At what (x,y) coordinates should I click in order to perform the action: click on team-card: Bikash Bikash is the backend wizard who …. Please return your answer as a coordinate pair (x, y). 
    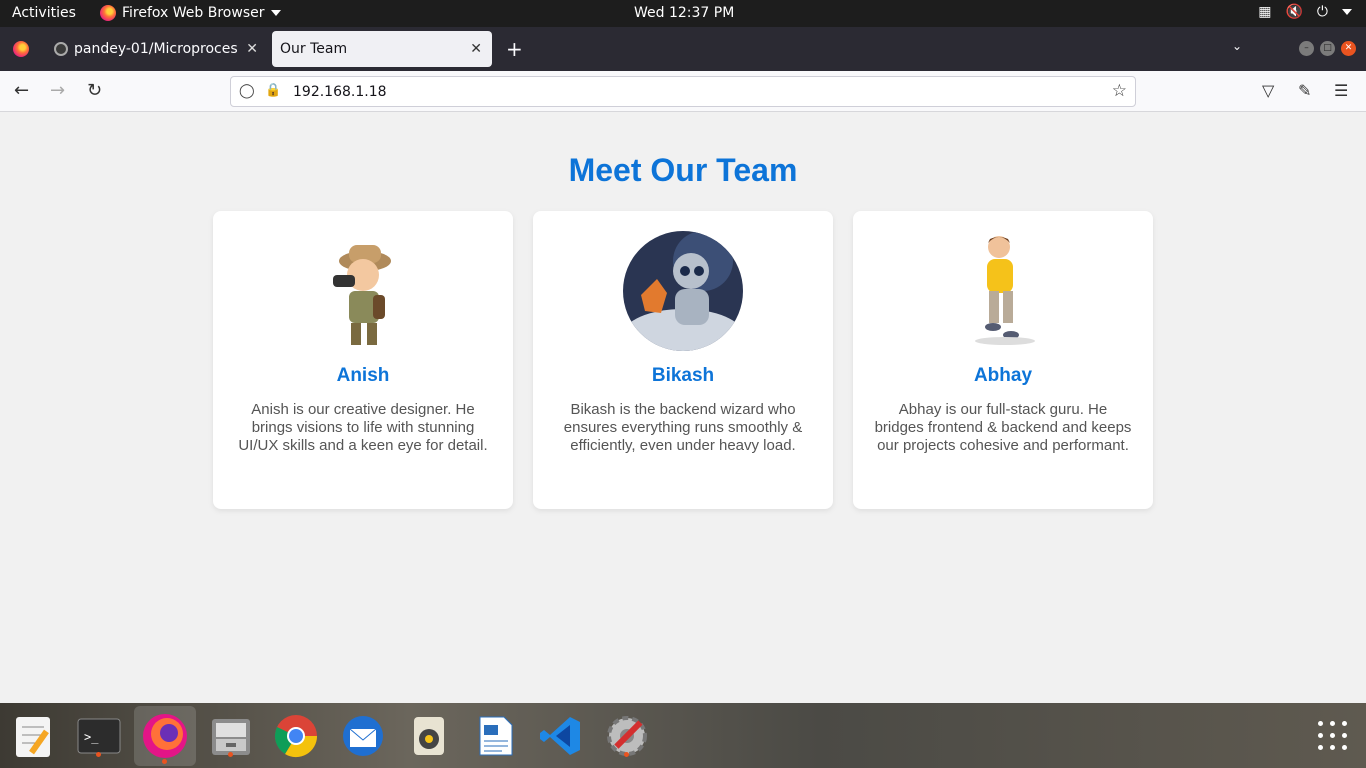
    Looking at the image, I should click on (683, 360).